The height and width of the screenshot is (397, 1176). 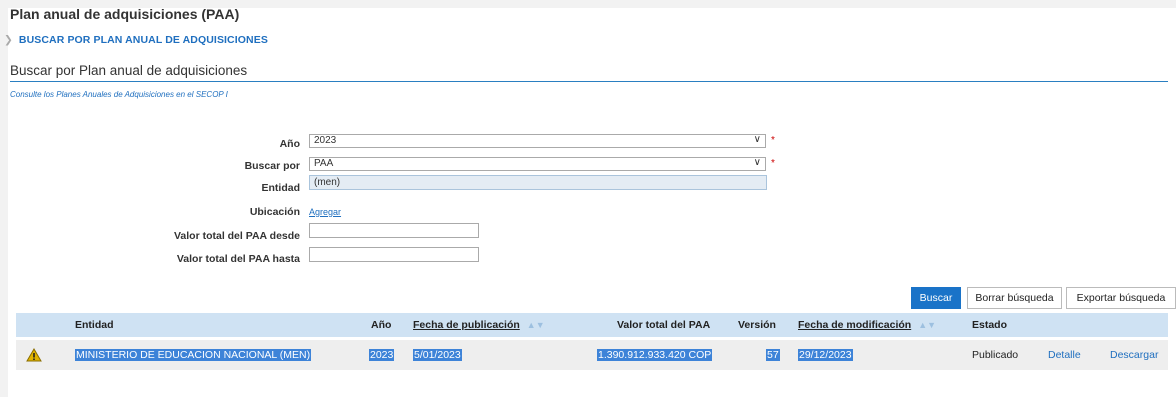 What do you see at coordinates (1121, 298) in the screenshot?
I see `export-search-button: Exportar búsqueda` at bounding box center [1121, 298].